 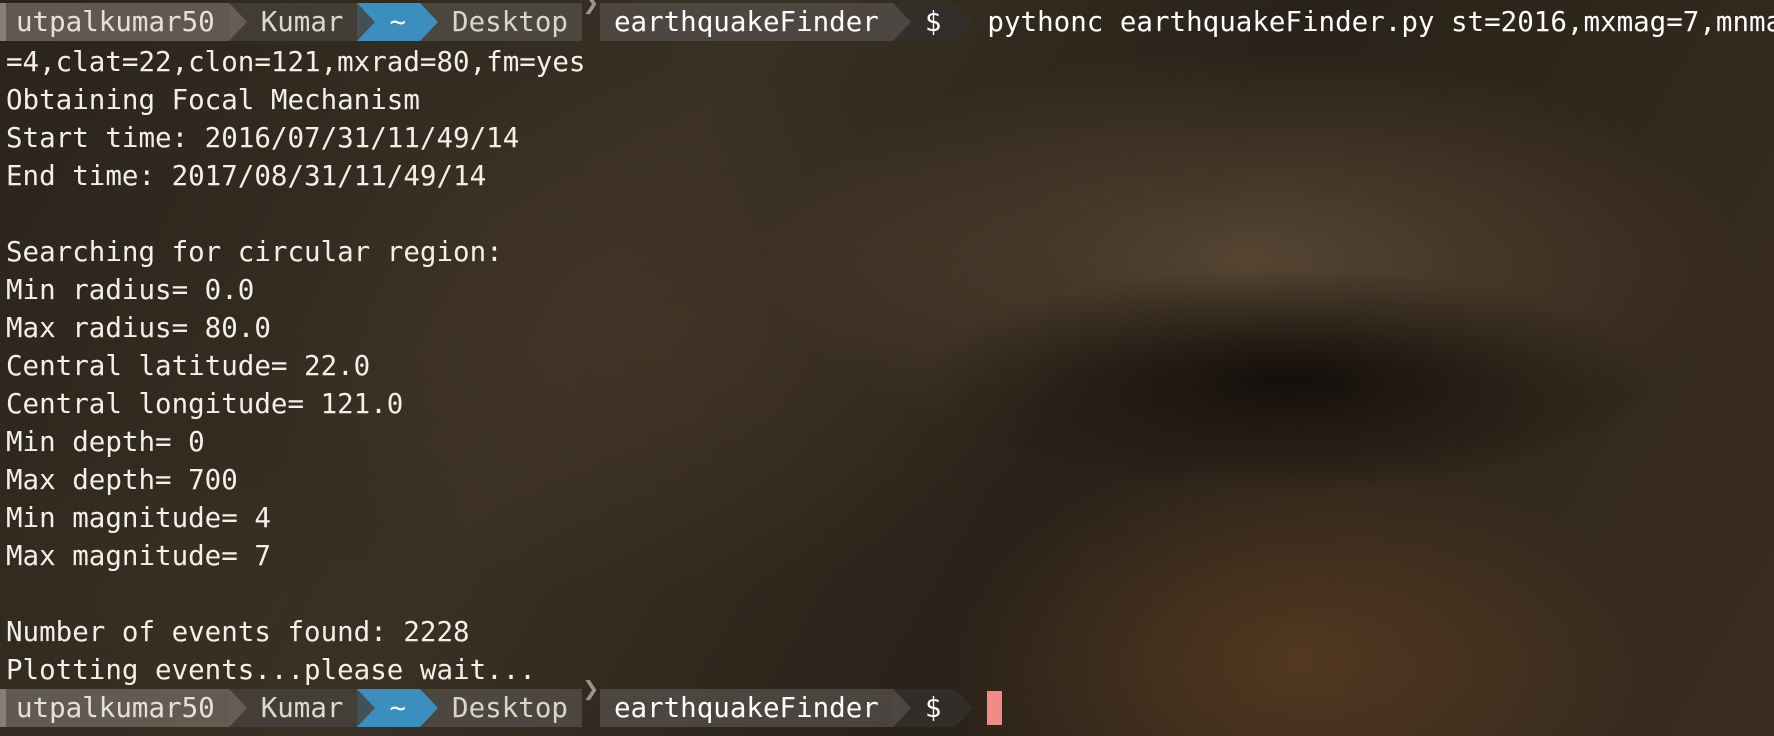 I want to click on output-line: Start time: 2016/07/31/11/49/14, so click(x=263, y=138).